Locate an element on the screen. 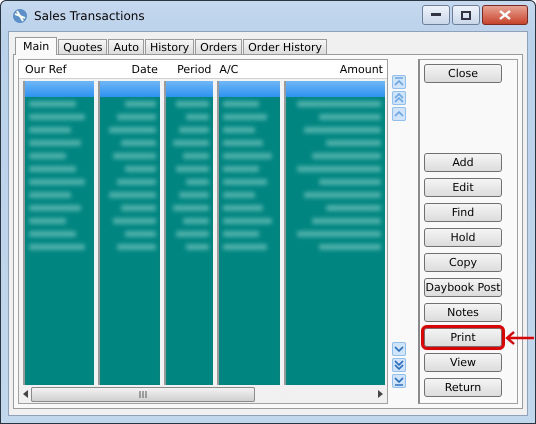 The height and width of the screenshot is (424, 536). first-record-button is located at coordinates (399, 82).